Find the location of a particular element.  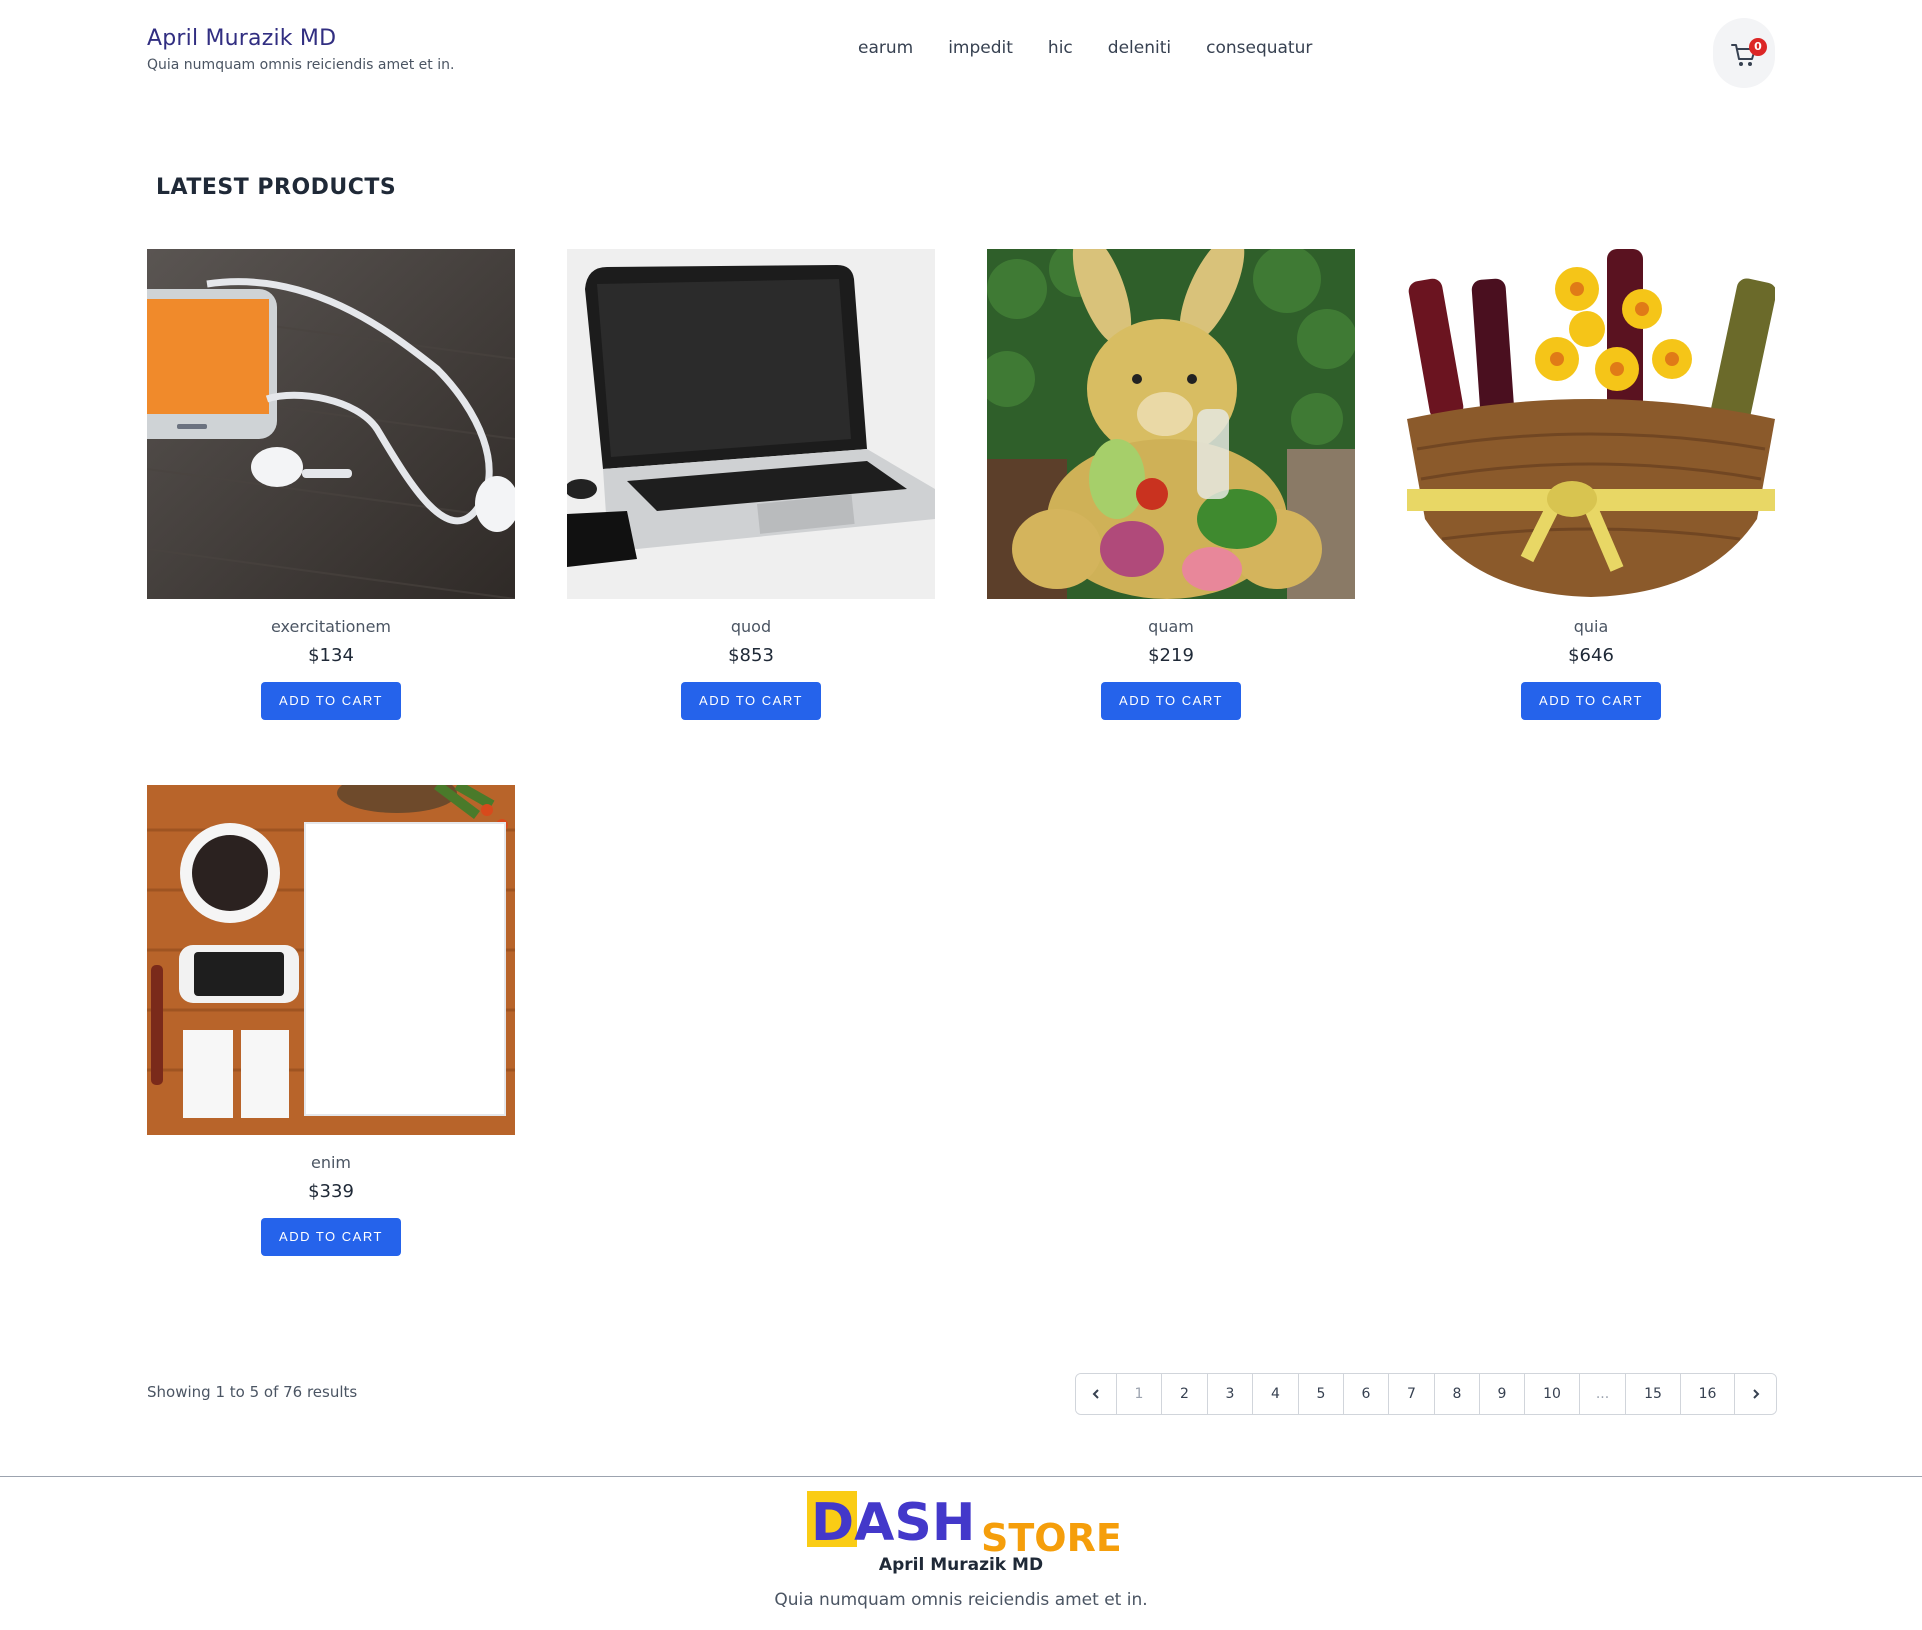

product-name: quod is located at coordinates (751, 626).